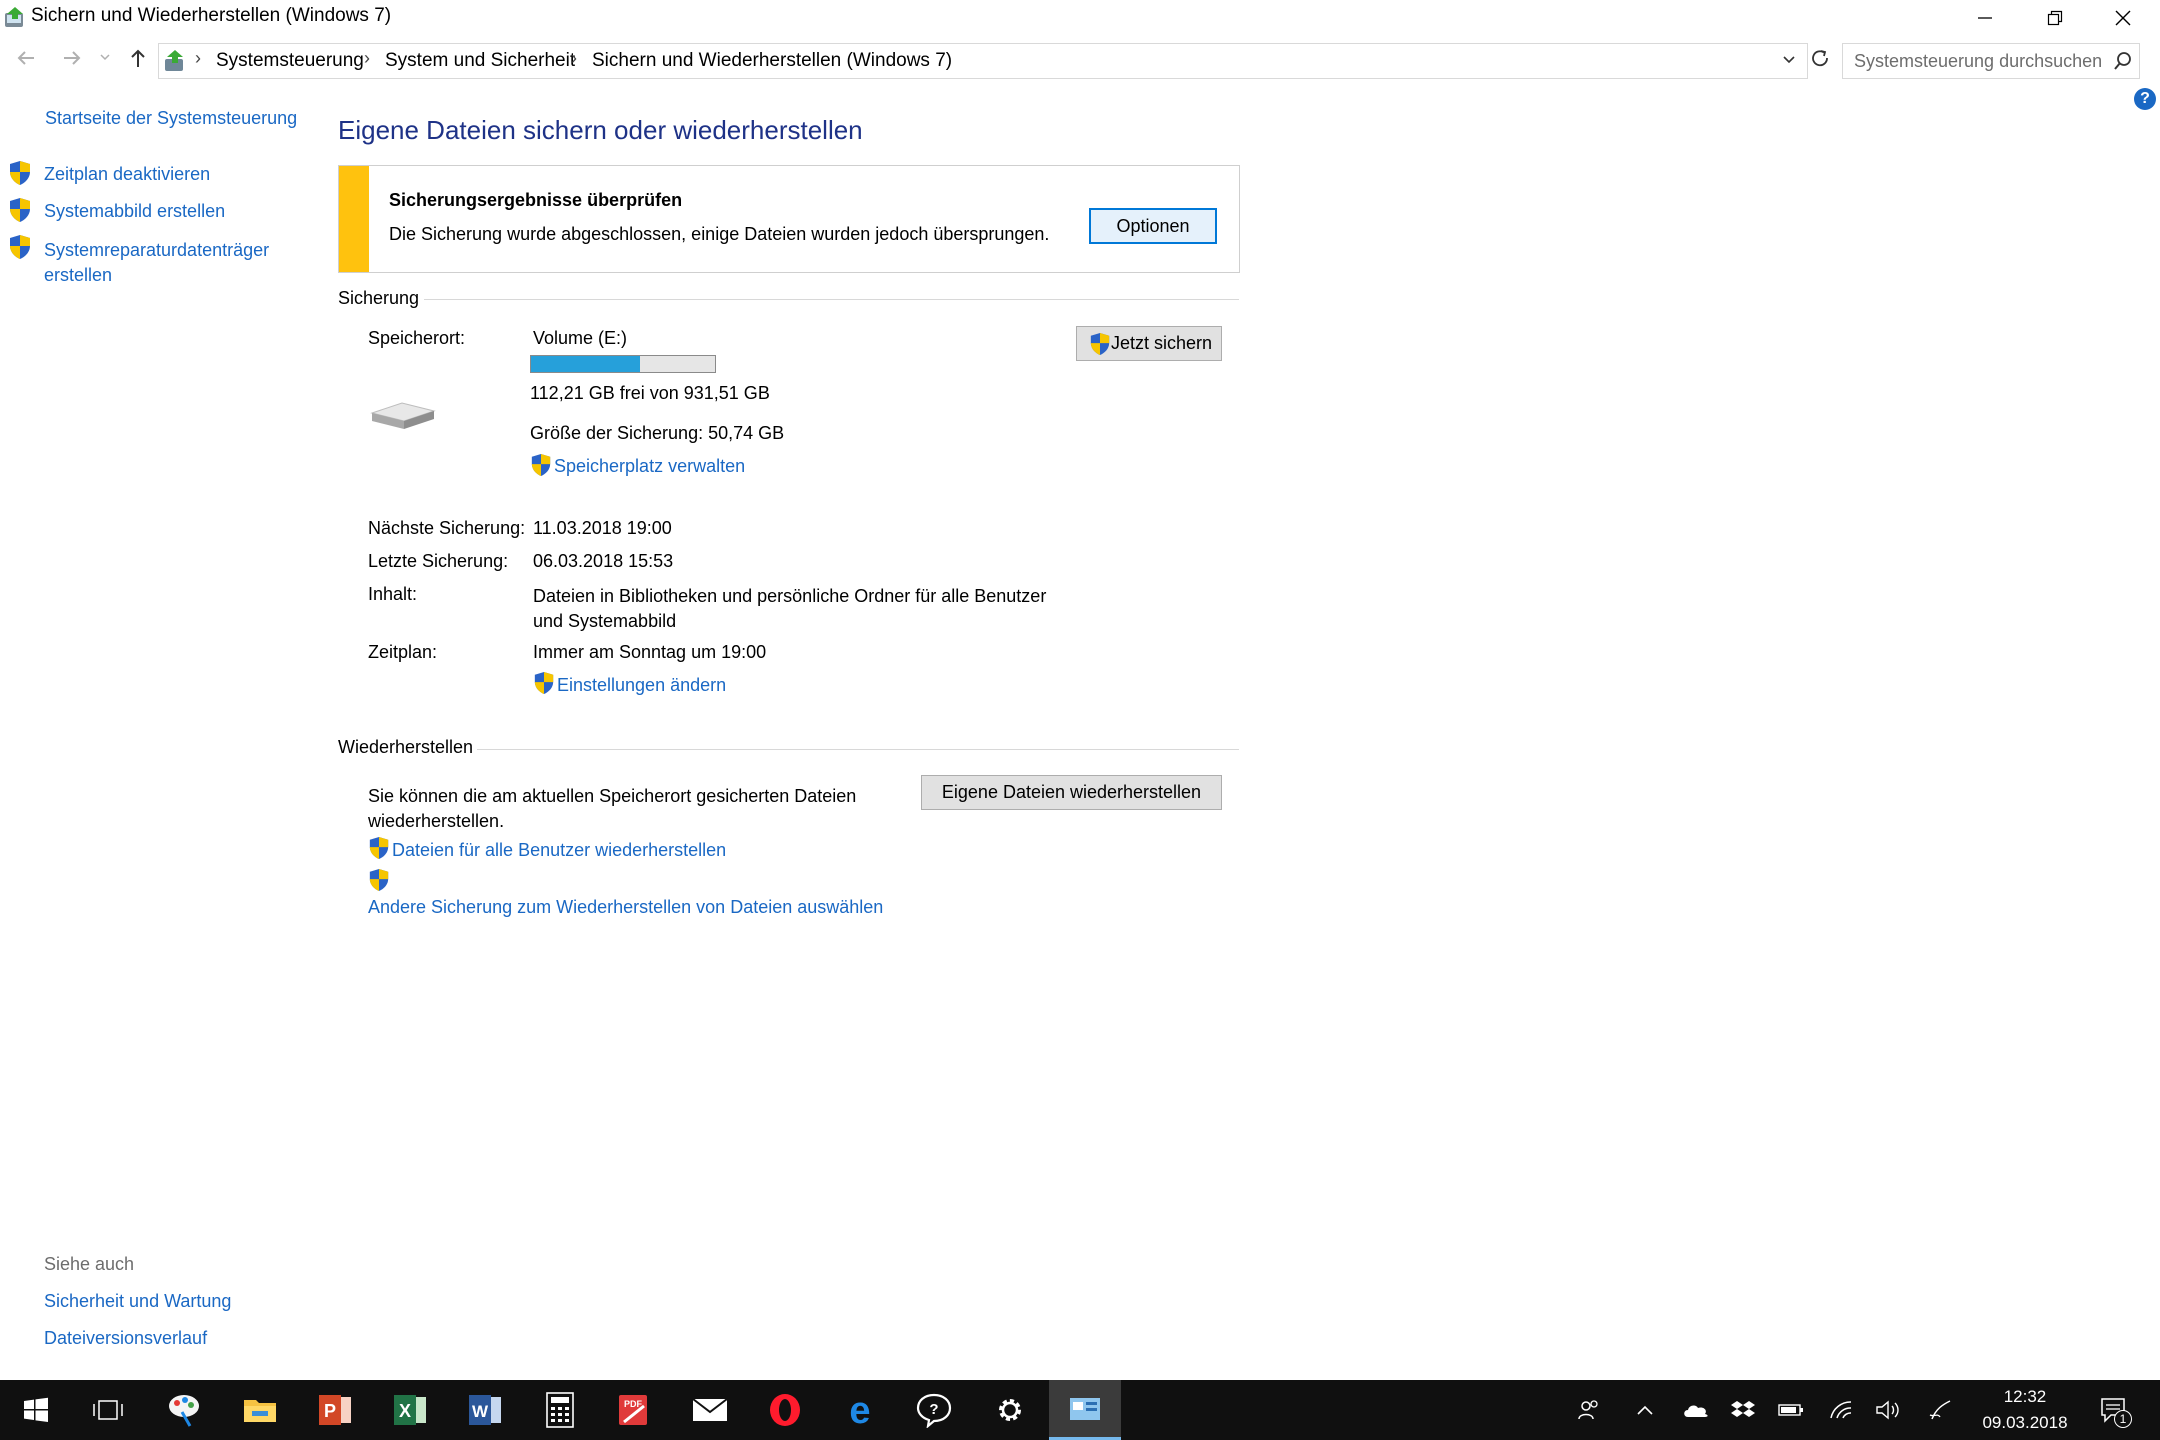  Describe the element at coordinates (649, 466) in the screenshot. I see `manage-space-link: Speicherplatz verwalten` at that location.